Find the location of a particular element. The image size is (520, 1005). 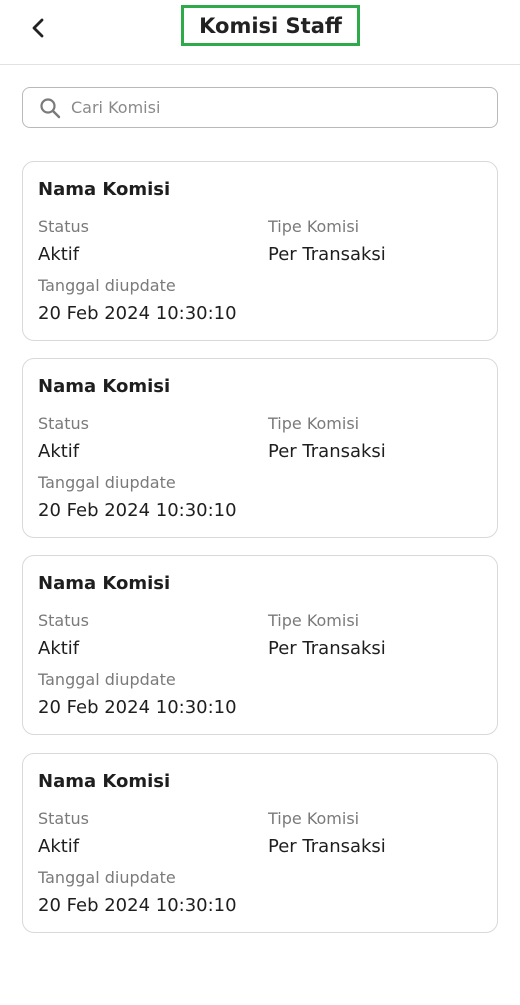

search-icon is located at coordinates (50, 107).